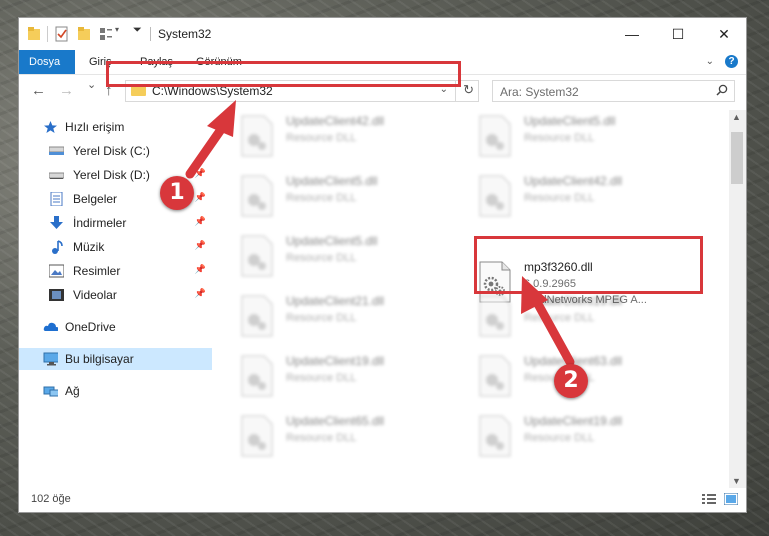  What do you see at coordinates (177, 193) in the screenshot?
I see `callout-1: 1` at bounding box center [177, 193].